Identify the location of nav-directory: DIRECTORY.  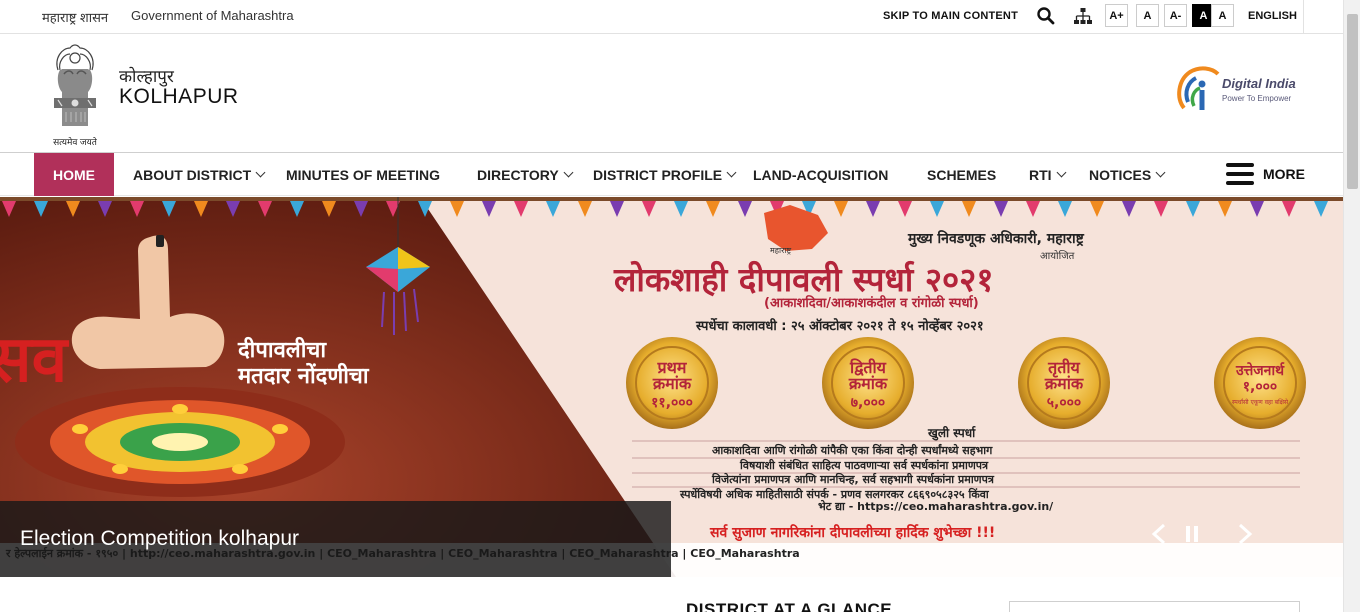
(525, 174).